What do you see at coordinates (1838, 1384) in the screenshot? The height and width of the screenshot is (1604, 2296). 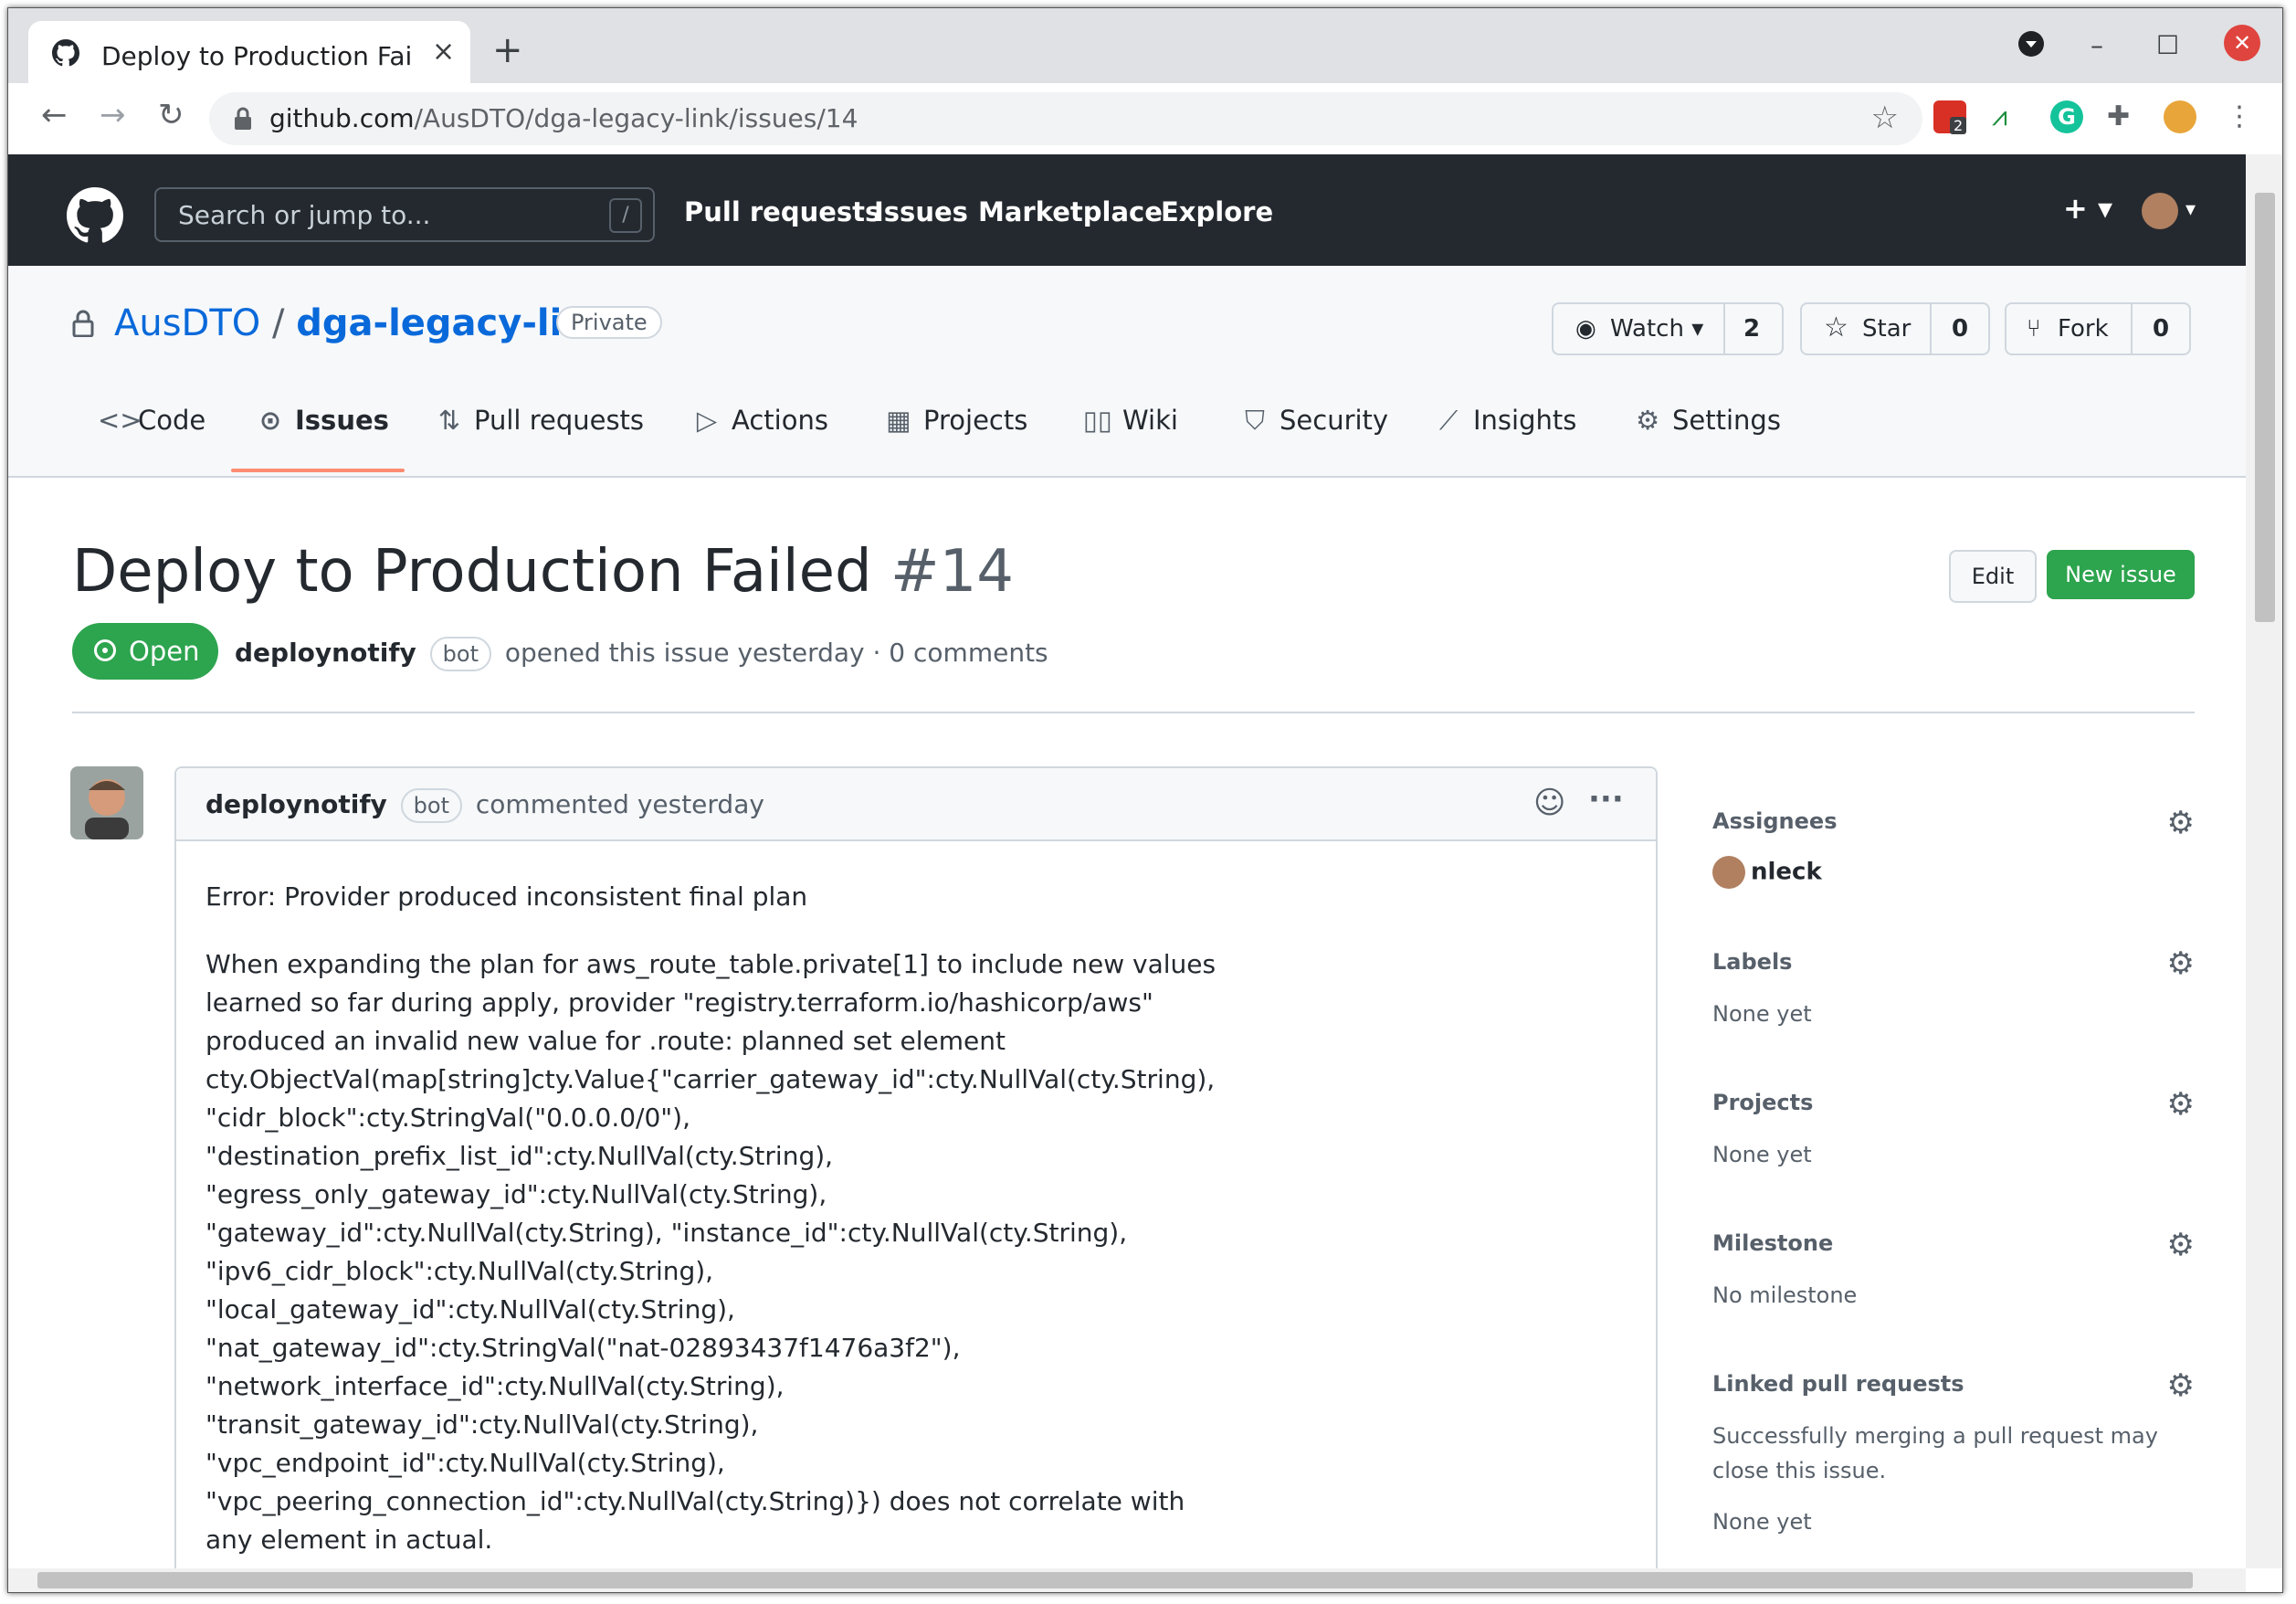 I see `sidebar-heading: Linked pull requests` at bounding box center [1838, 1384].